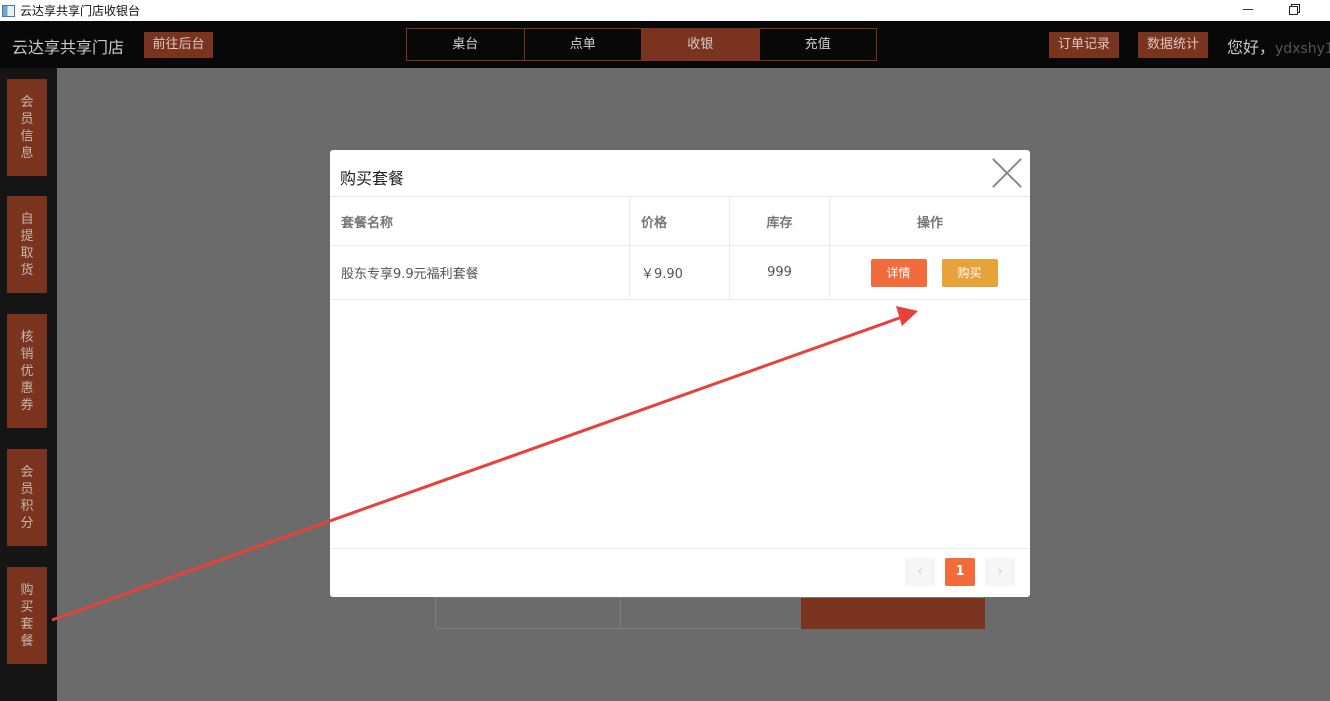 The height and width of the screenshot is (701, 1330). What do you see at coordinates (1000, 572) in the screenshot?
I see `pagination-next-button: ›` at bounding box center [1000, 572].